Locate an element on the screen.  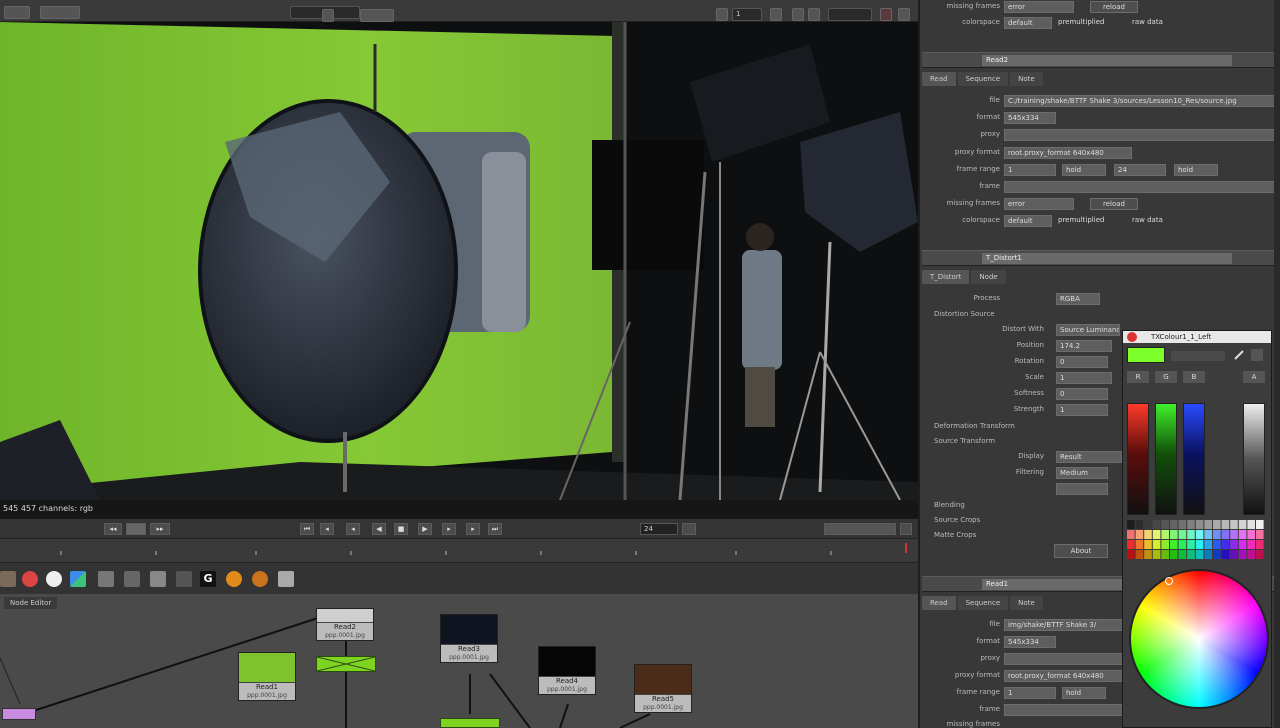
prev-frame-button: ◂ is located at coordinates (353, 529).